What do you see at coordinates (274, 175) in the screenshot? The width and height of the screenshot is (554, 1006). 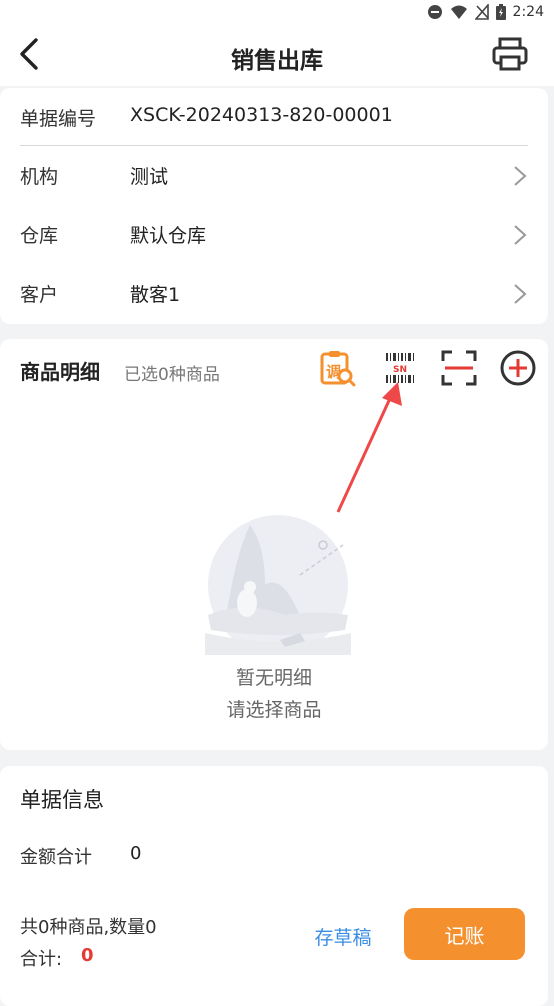 I see `field-organization: 机构 测试` at bounding box center [274, 175].